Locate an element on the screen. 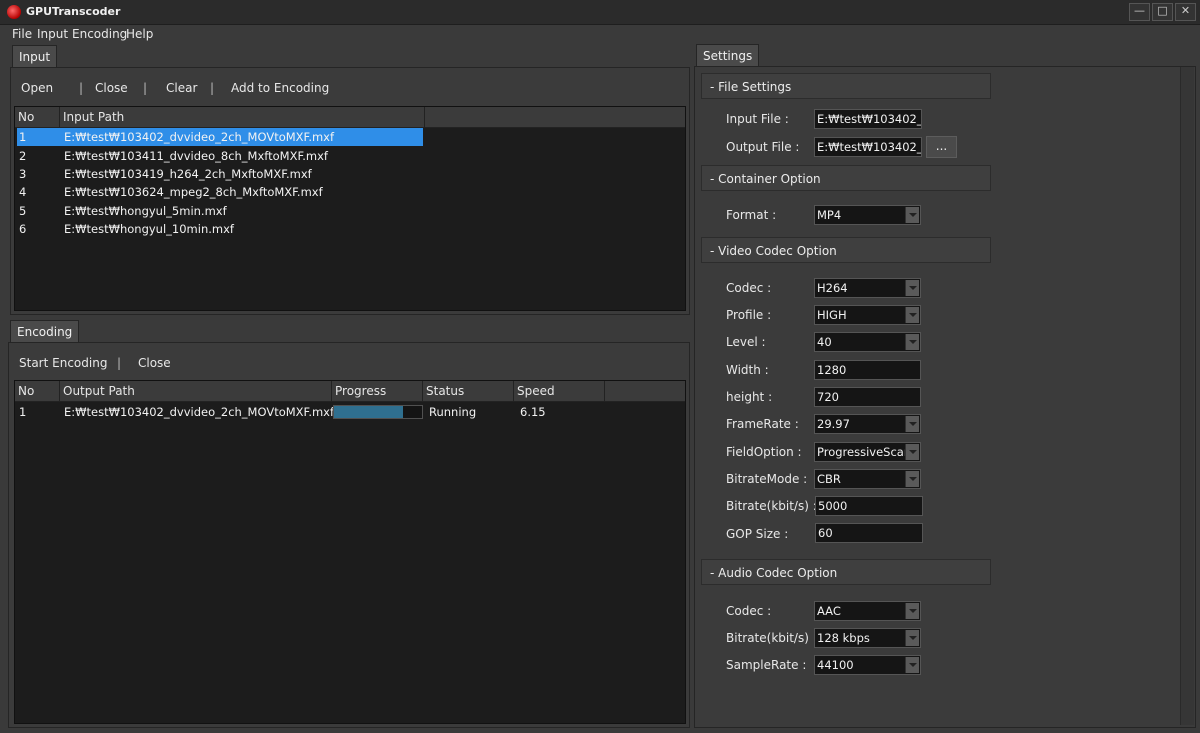 Image resolution: width=1200 pixels, height=733 pixels. row-no: 6 is located at coordinates (23, 229).